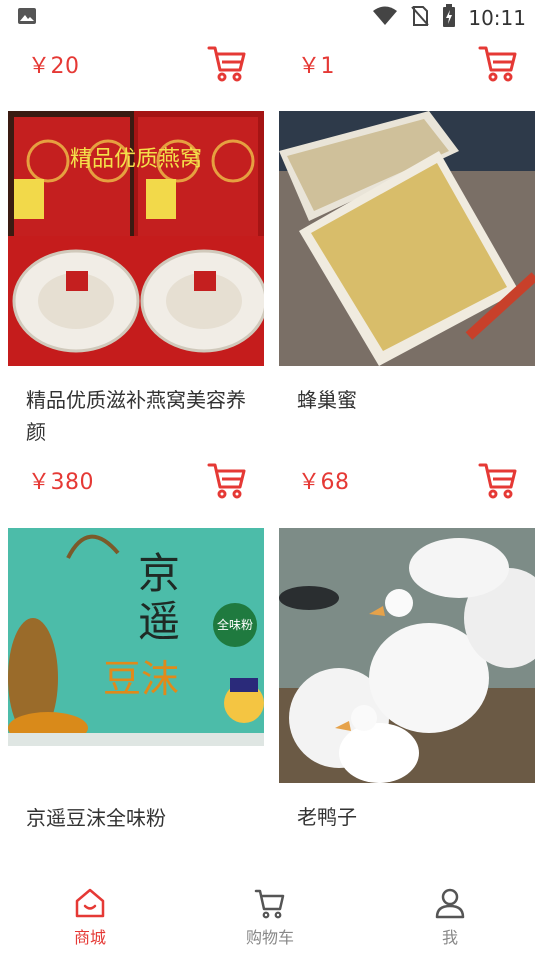 The width and height of the screenshot is (540, 960). I want to click on user-icon, so click(450, 903).